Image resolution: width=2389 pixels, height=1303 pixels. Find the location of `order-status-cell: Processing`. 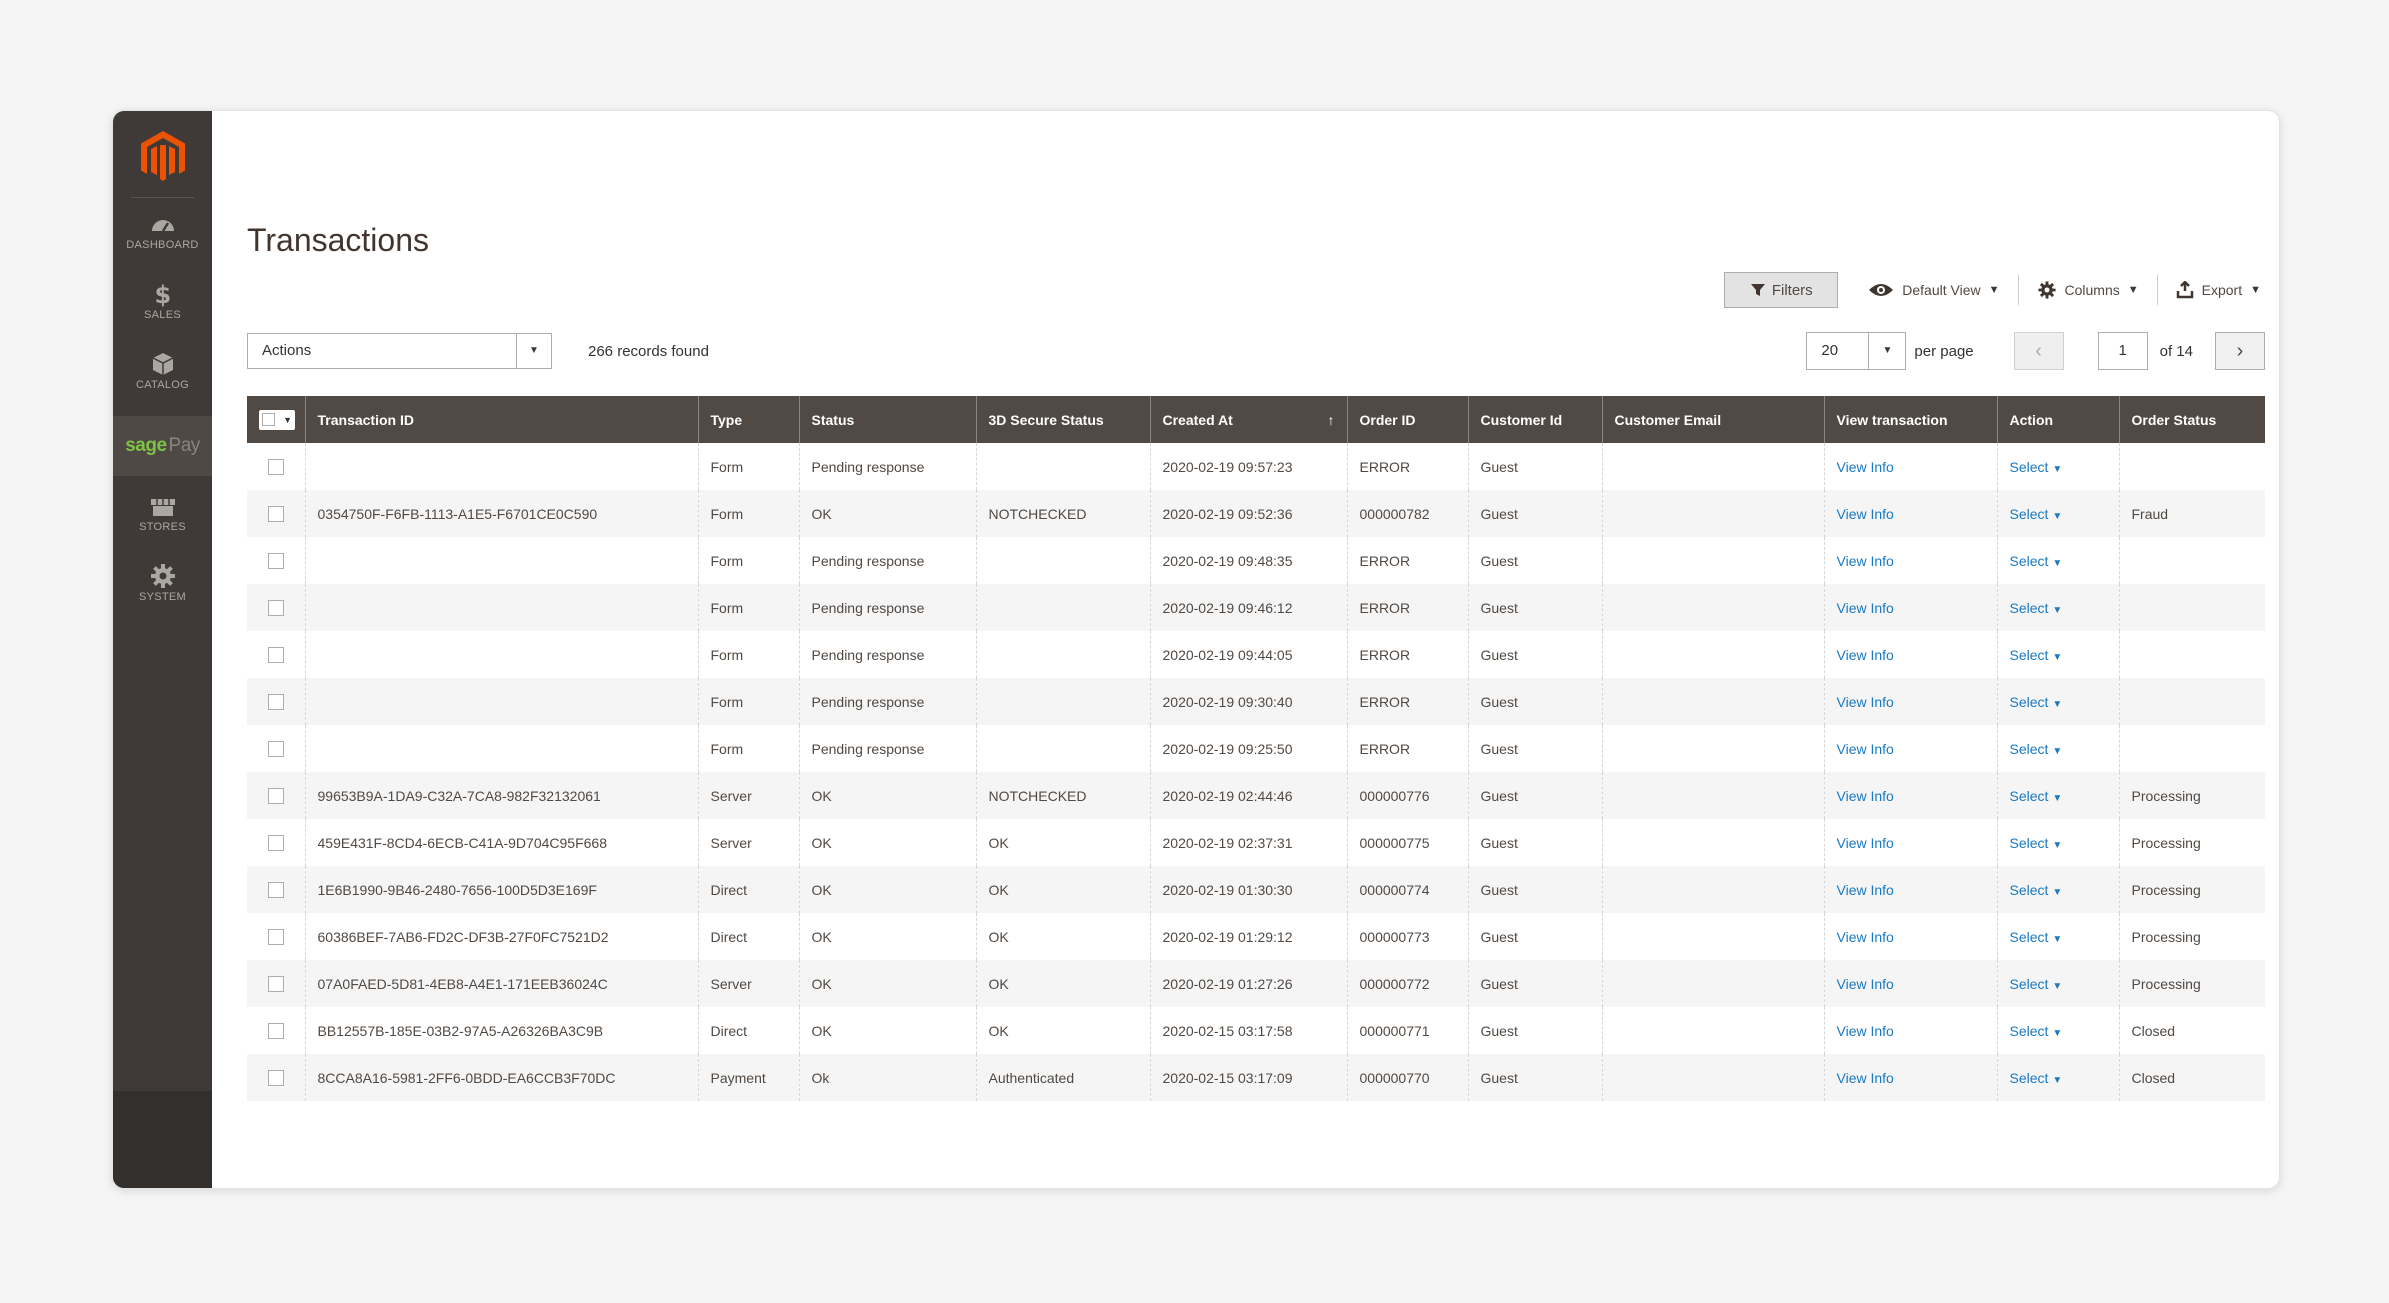

order-status-cell: Processing is located at coordinates (2191, 936).